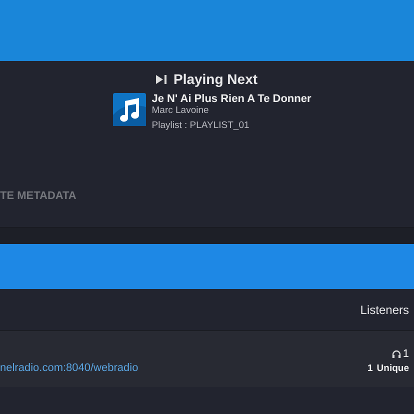 The height and width of the screenshot is (414, 414). I want to click on playlist-label: Playlist : PLAYLIST_01, so click(201, 125).